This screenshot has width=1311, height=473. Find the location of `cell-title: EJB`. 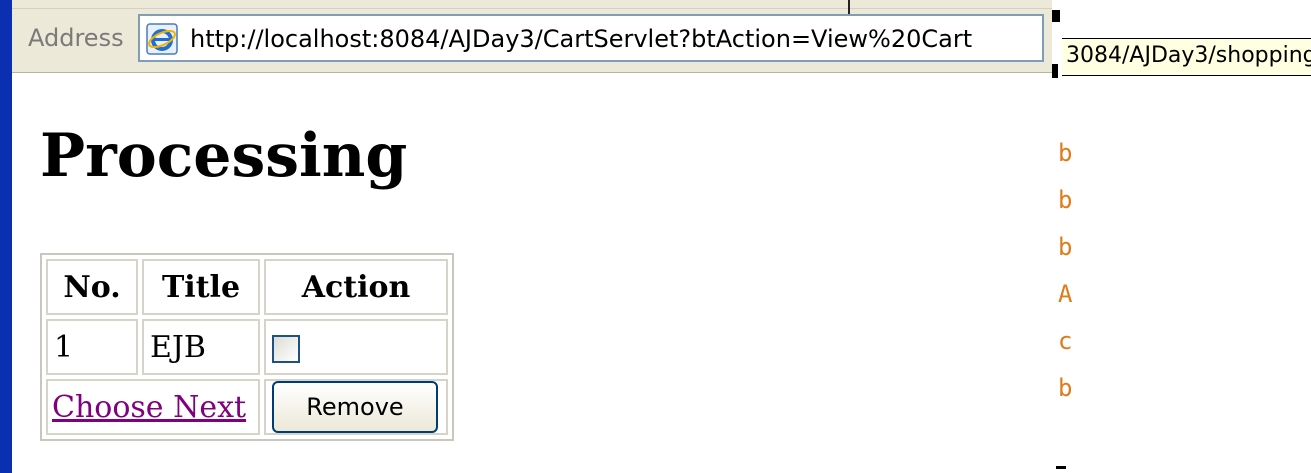

cell-title: EJB is located at coordinates (201, 347).